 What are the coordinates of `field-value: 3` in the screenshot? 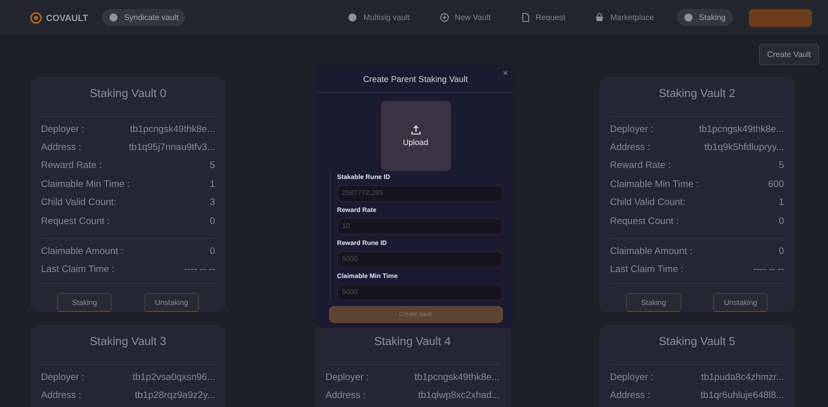 It's located at (212, 202).